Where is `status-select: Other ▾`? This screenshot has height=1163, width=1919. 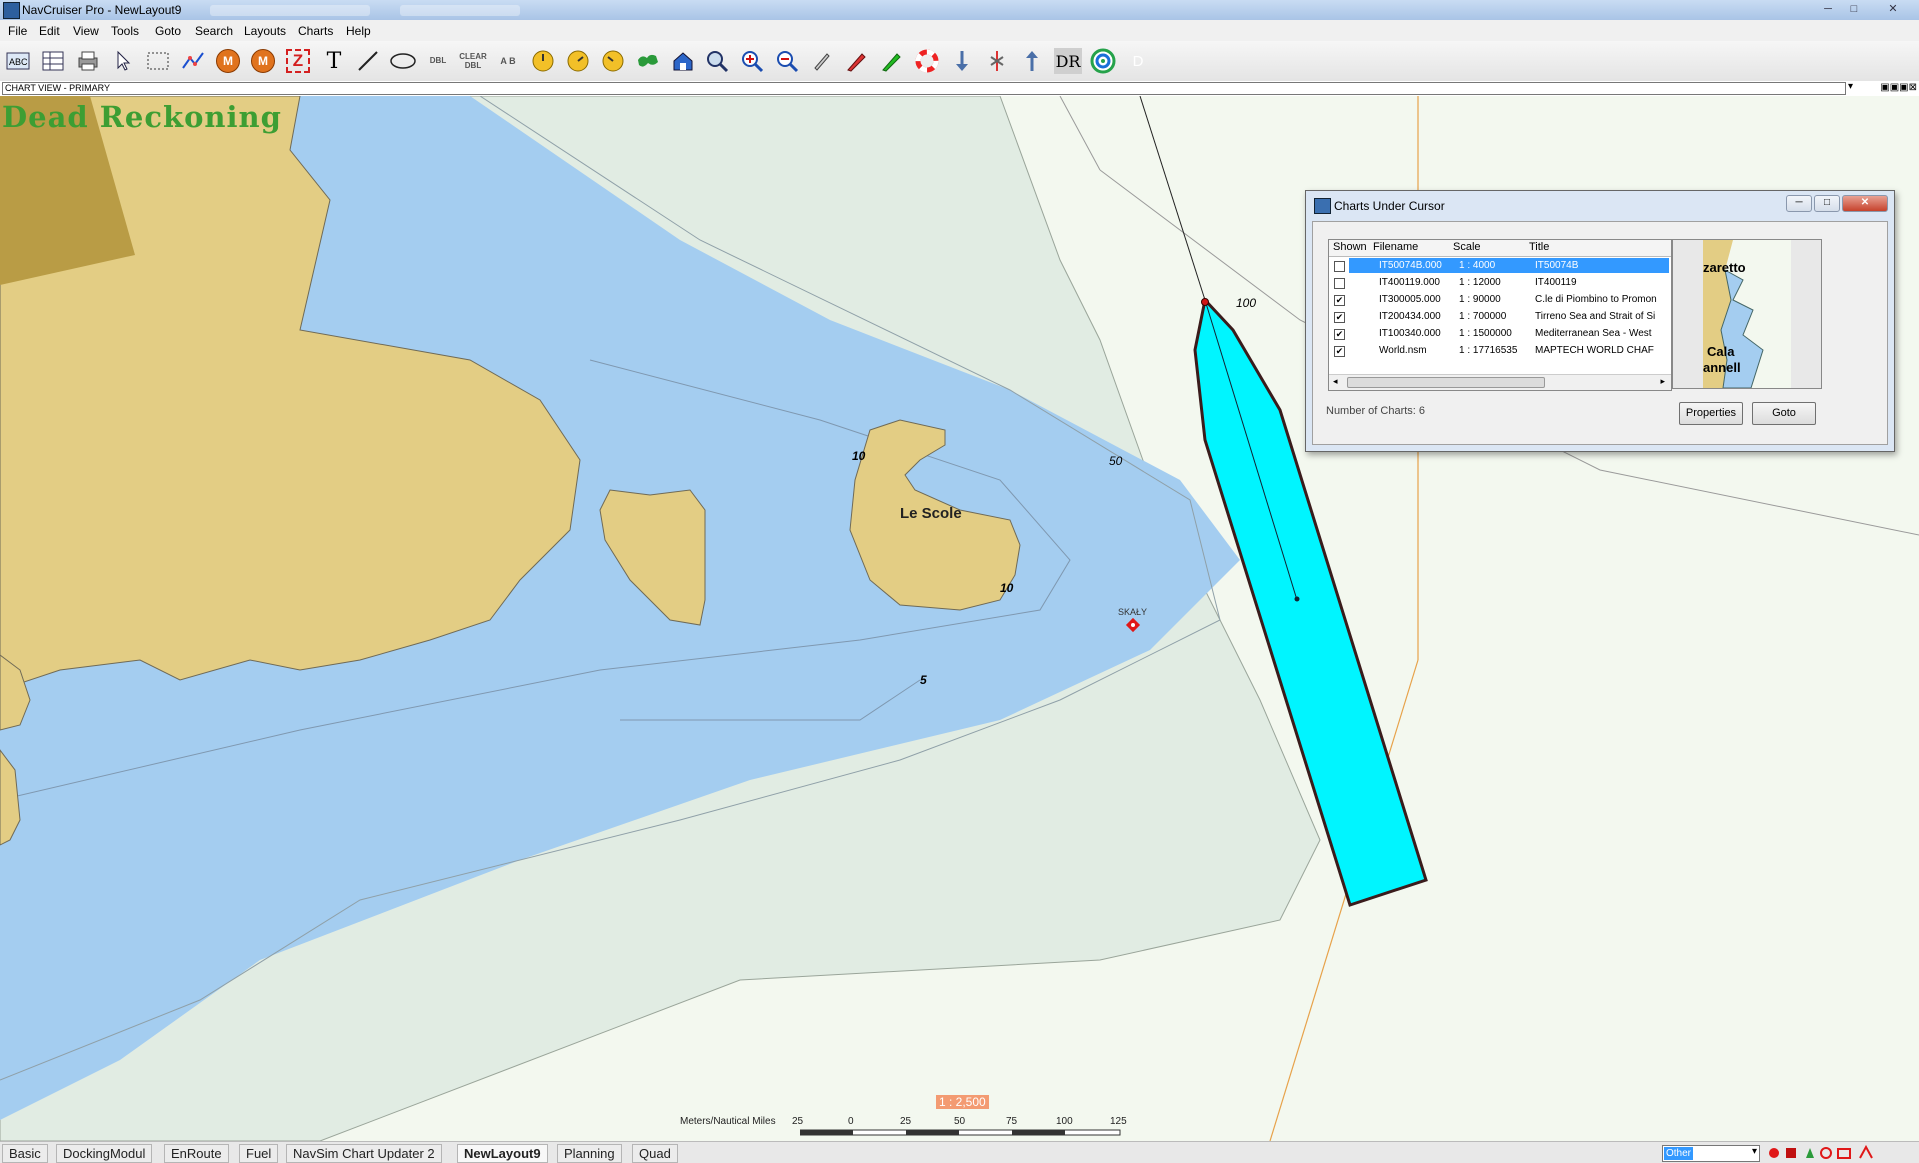
status-select: Other ▾ is located at coordinates (1711, 1153).